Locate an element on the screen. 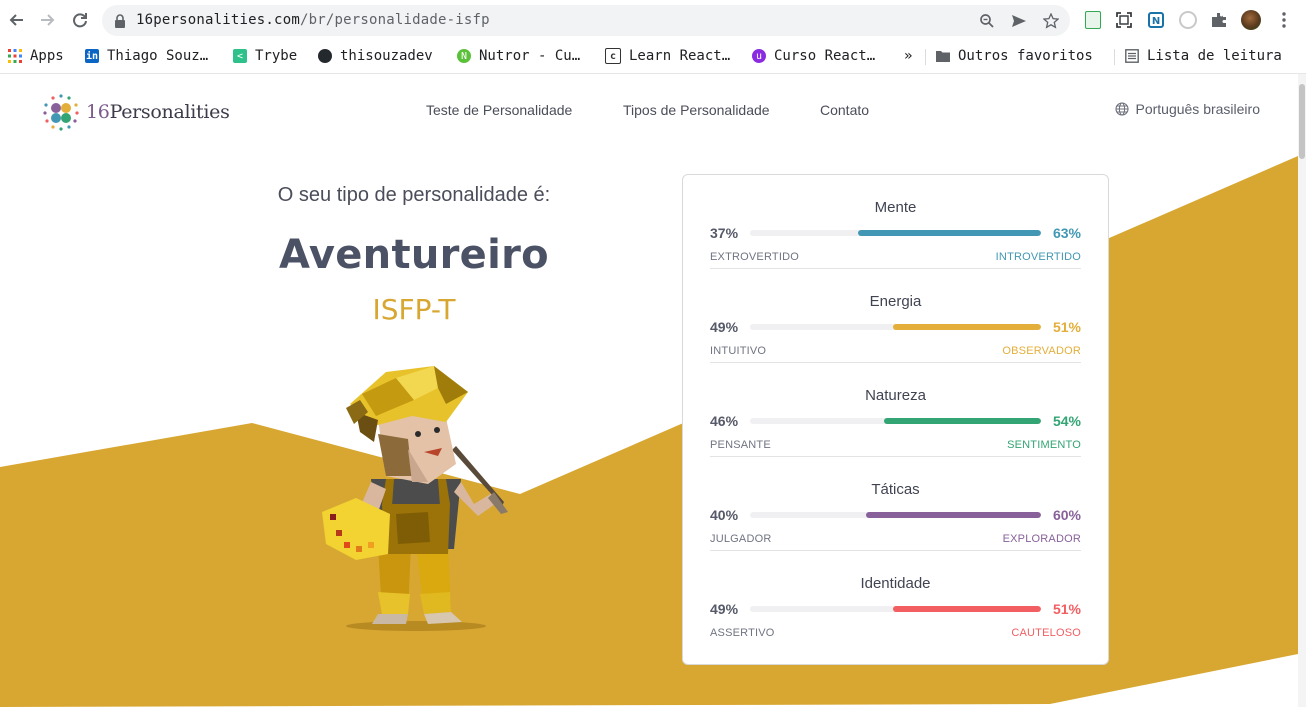 This screenshot has height=707, width=1306. trait-right-label: INTROVERTIDO is located at coordinates (1038, 257).